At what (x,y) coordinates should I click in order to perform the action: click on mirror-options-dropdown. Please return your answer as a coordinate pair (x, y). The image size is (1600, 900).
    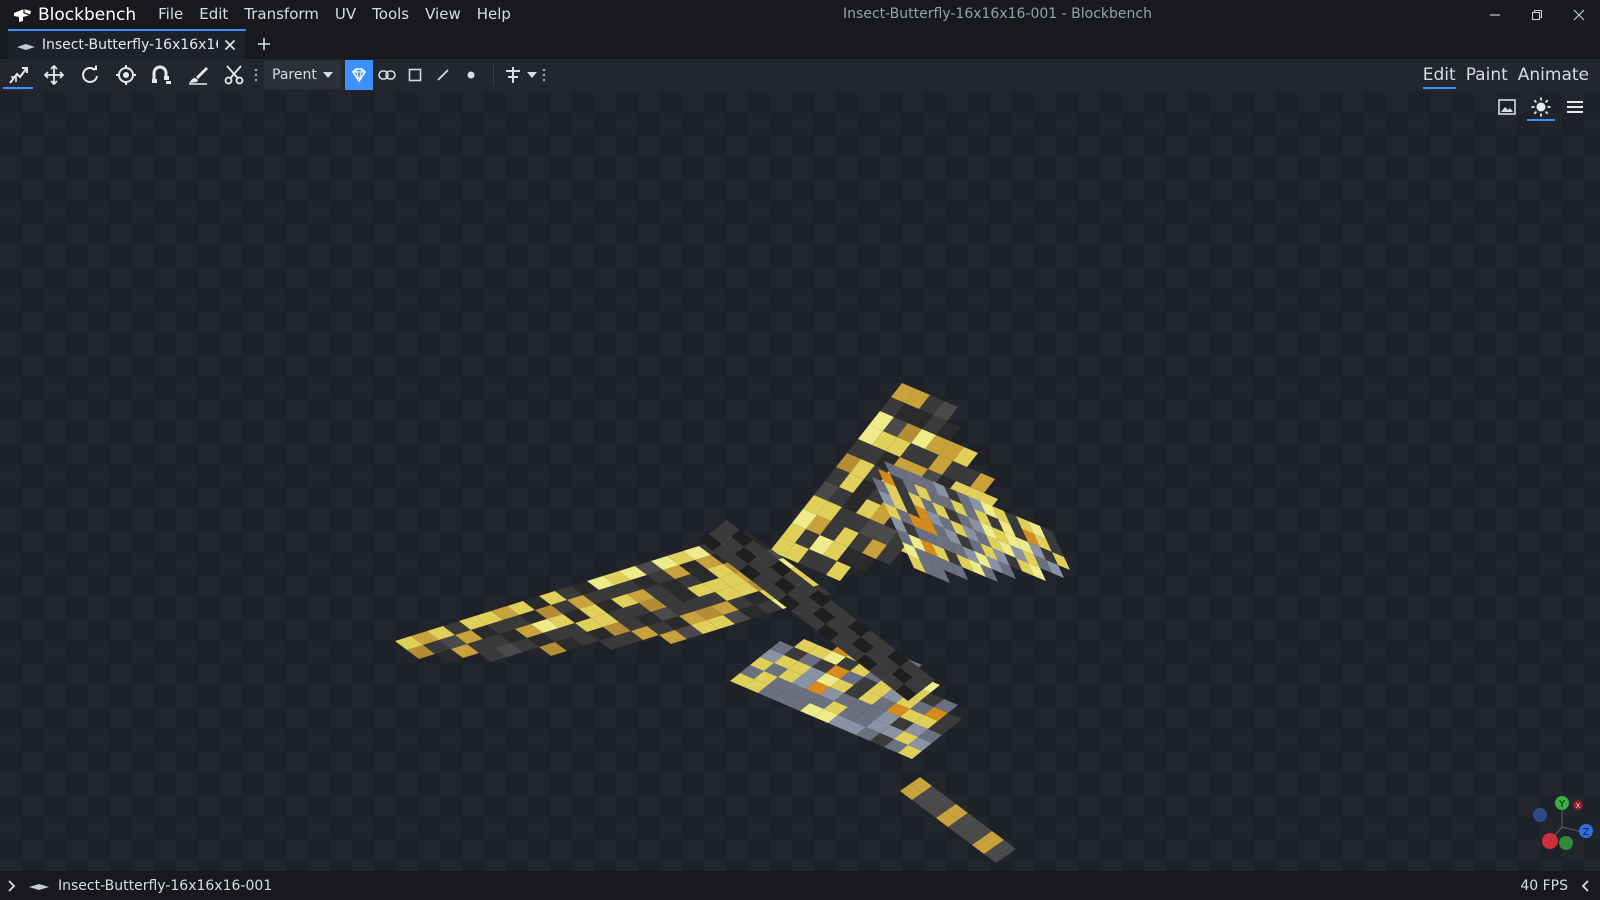
    Looking at the image, I should click on (532, 75).